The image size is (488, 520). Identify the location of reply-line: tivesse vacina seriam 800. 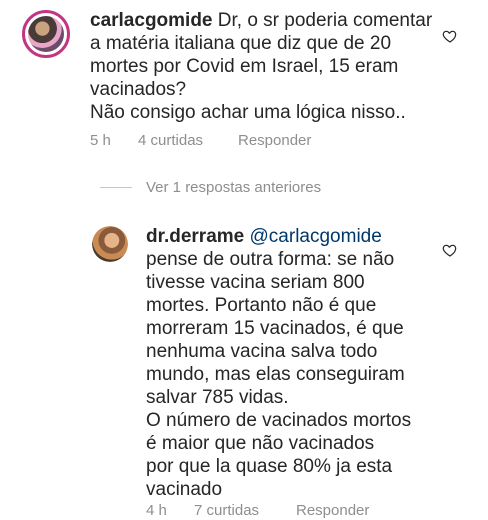
(255, 282).